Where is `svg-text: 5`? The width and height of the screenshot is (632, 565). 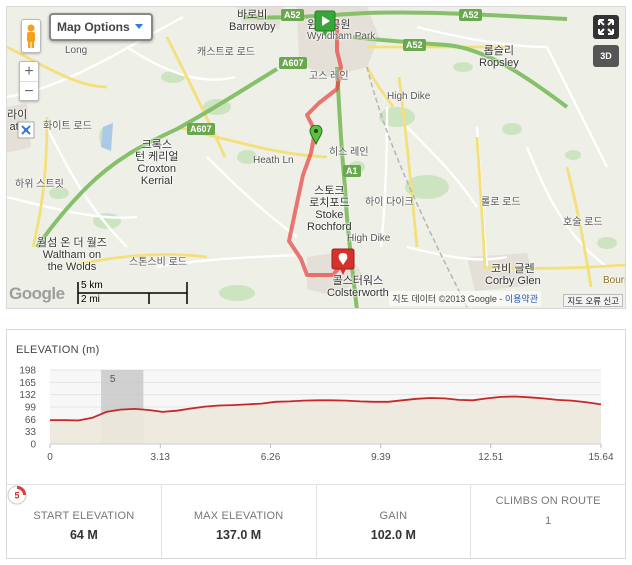
svg-text: 5 is located at coordinates (16, 496).